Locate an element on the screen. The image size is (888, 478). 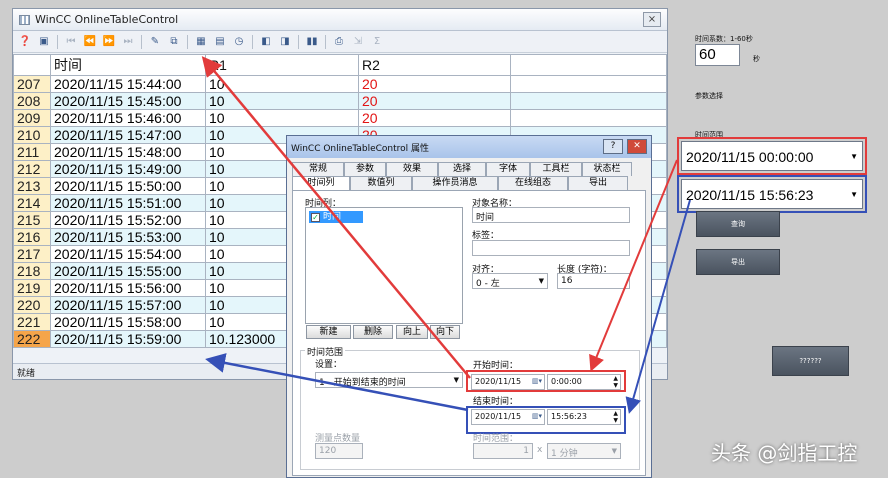
tab-5: 工具栏 is located at coordinates (556, 169).